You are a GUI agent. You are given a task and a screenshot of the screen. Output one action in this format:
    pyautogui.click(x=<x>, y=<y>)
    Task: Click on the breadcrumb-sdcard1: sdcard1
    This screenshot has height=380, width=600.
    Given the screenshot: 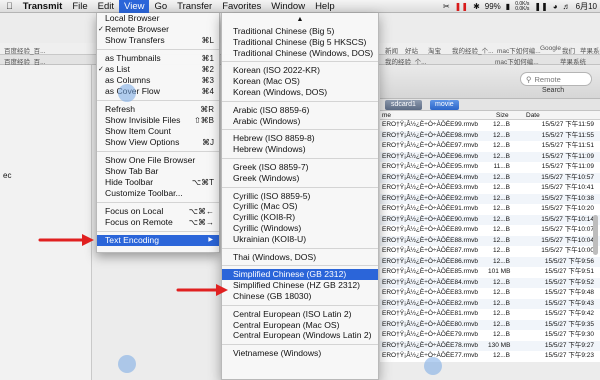 What is the action you would take?
    pyautogui.click(x=403, y=105)
    